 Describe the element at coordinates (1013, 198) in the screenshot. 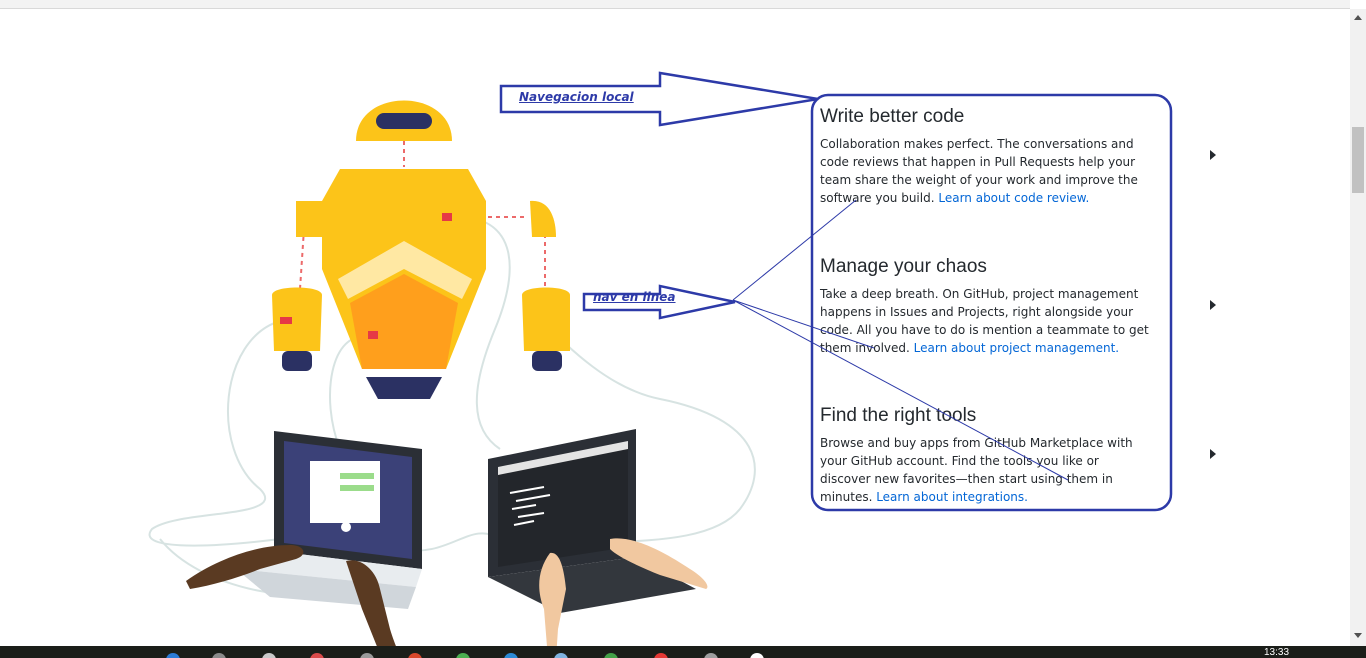

I see `learn-code-review-link: Learn about code review.` at that location.